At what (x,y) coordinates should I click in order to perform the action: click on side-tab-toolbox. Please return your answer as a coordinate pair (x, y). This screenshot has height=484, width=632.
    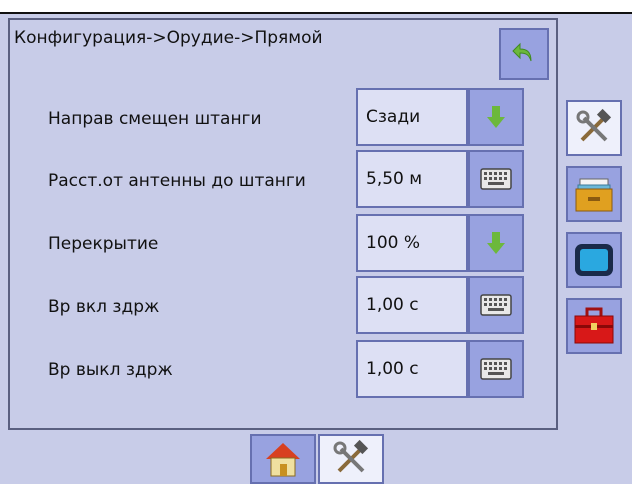
    Looking at the image, I should click on (594, 326).